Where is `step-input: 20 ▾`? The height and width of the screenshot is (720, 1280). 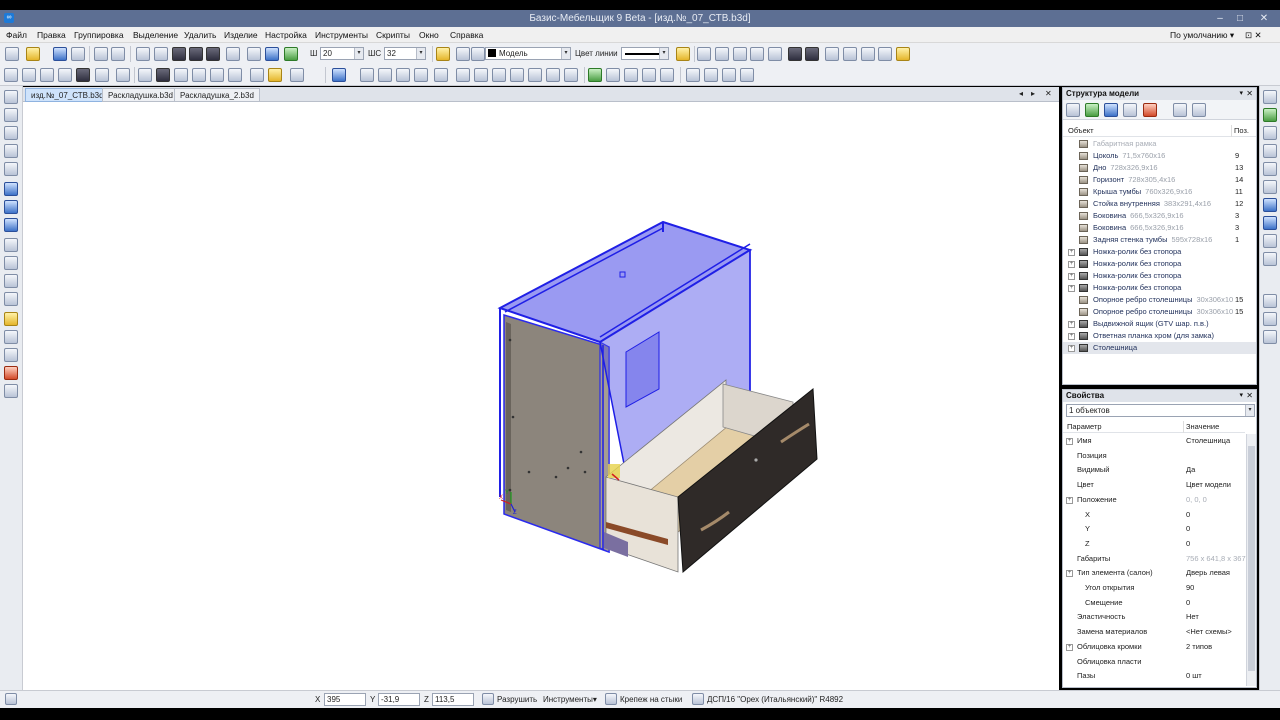 step-input: 20 ▾ is located at coordinates (342, 53).